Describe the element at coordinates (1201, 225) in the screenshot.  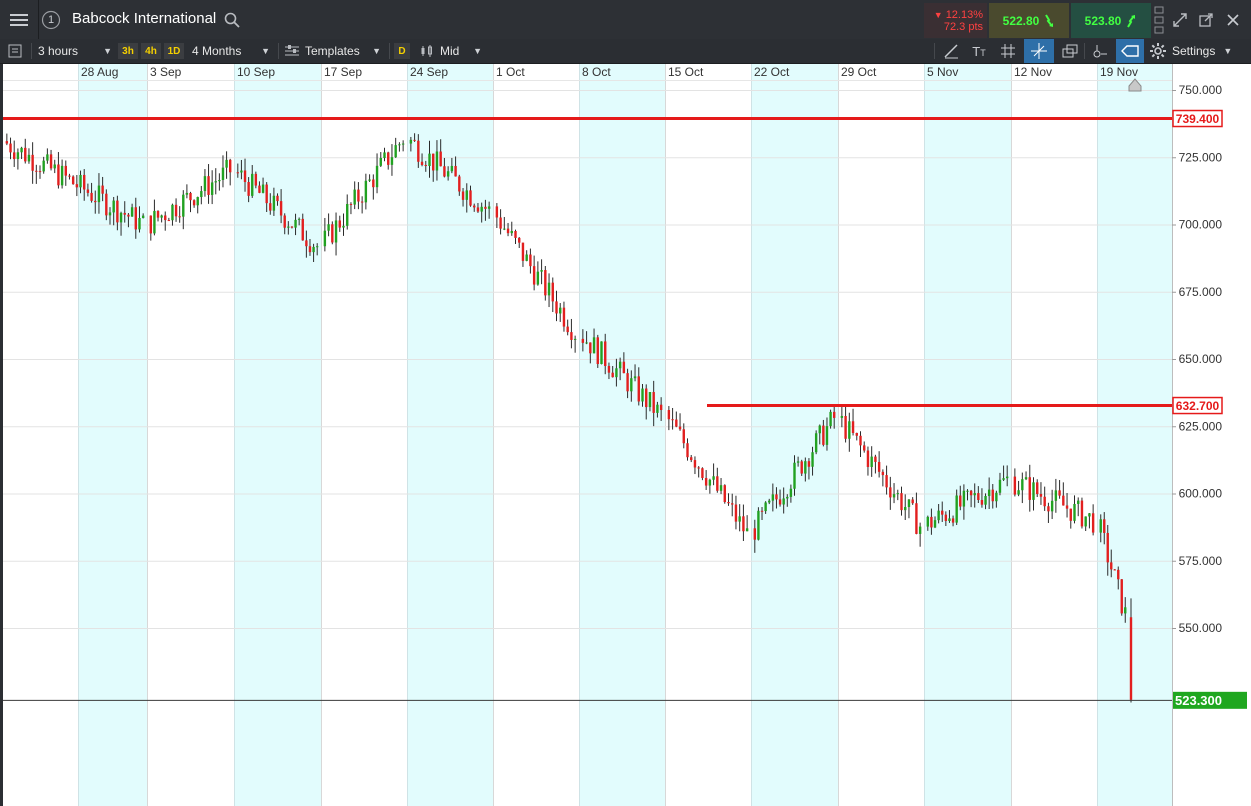
I see `y-tick-label: 700.000` at that location.